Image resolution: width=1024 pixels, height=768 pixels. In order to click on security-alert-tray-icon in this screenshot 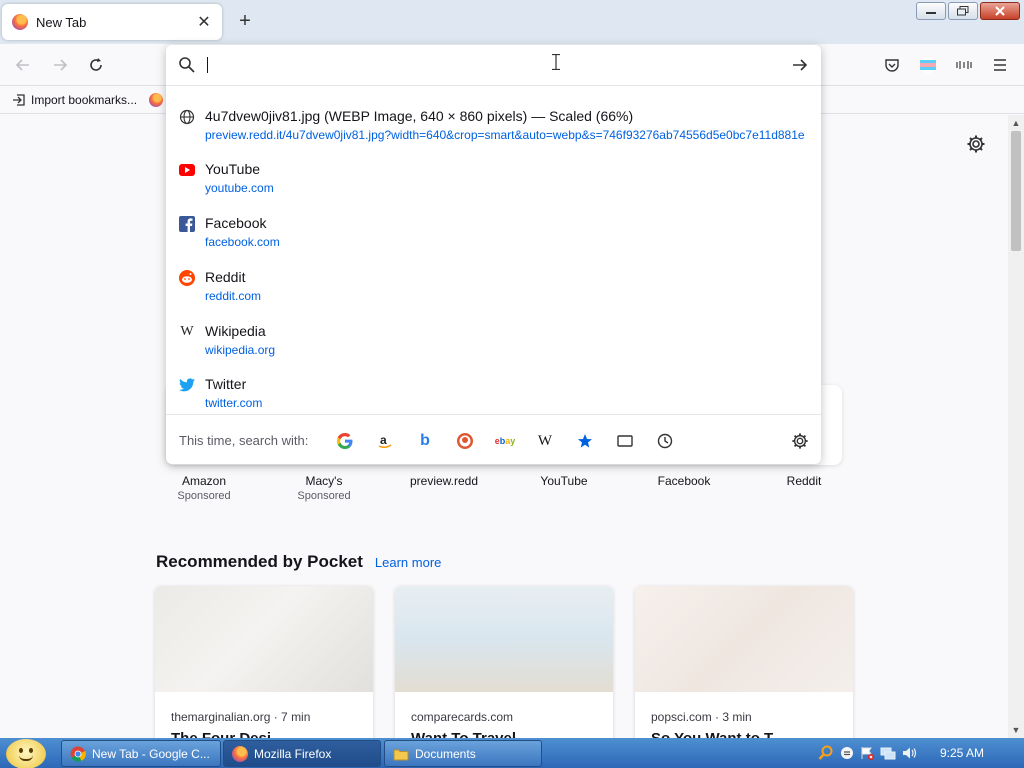, I will do `click(867, 753)`.